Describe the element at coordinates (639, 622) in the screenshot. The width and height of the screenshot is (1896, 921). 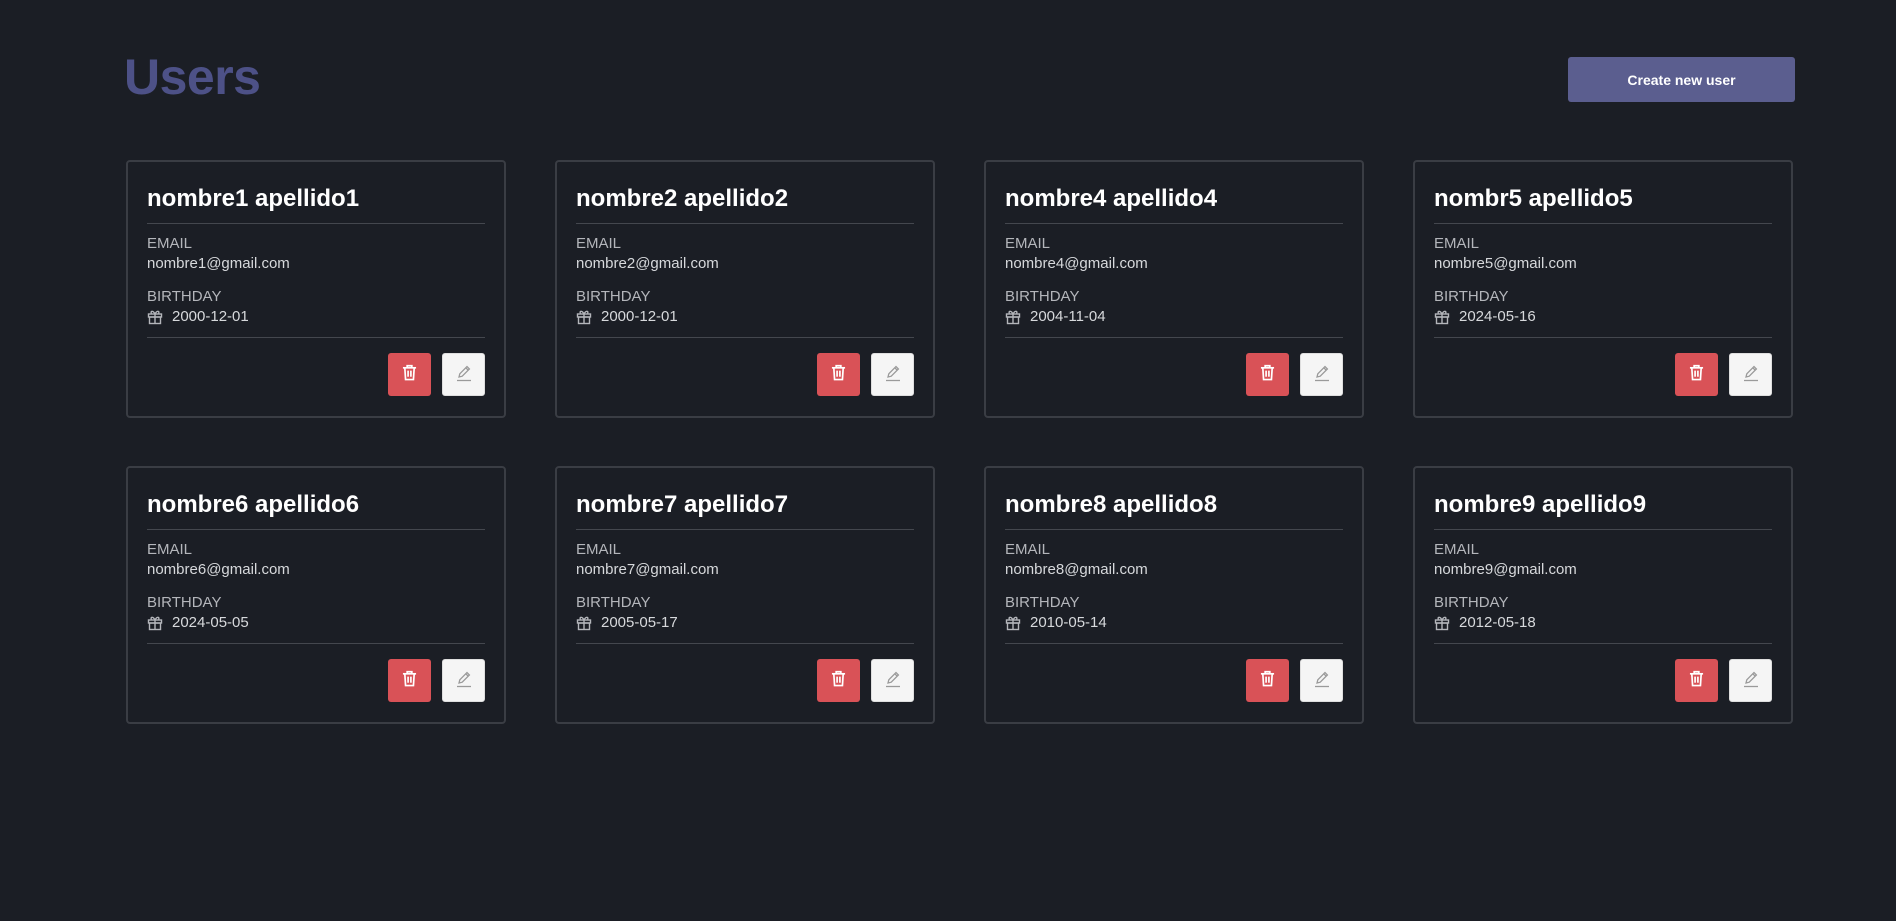
I see `user-birthday: 2005-05-17` at that location.